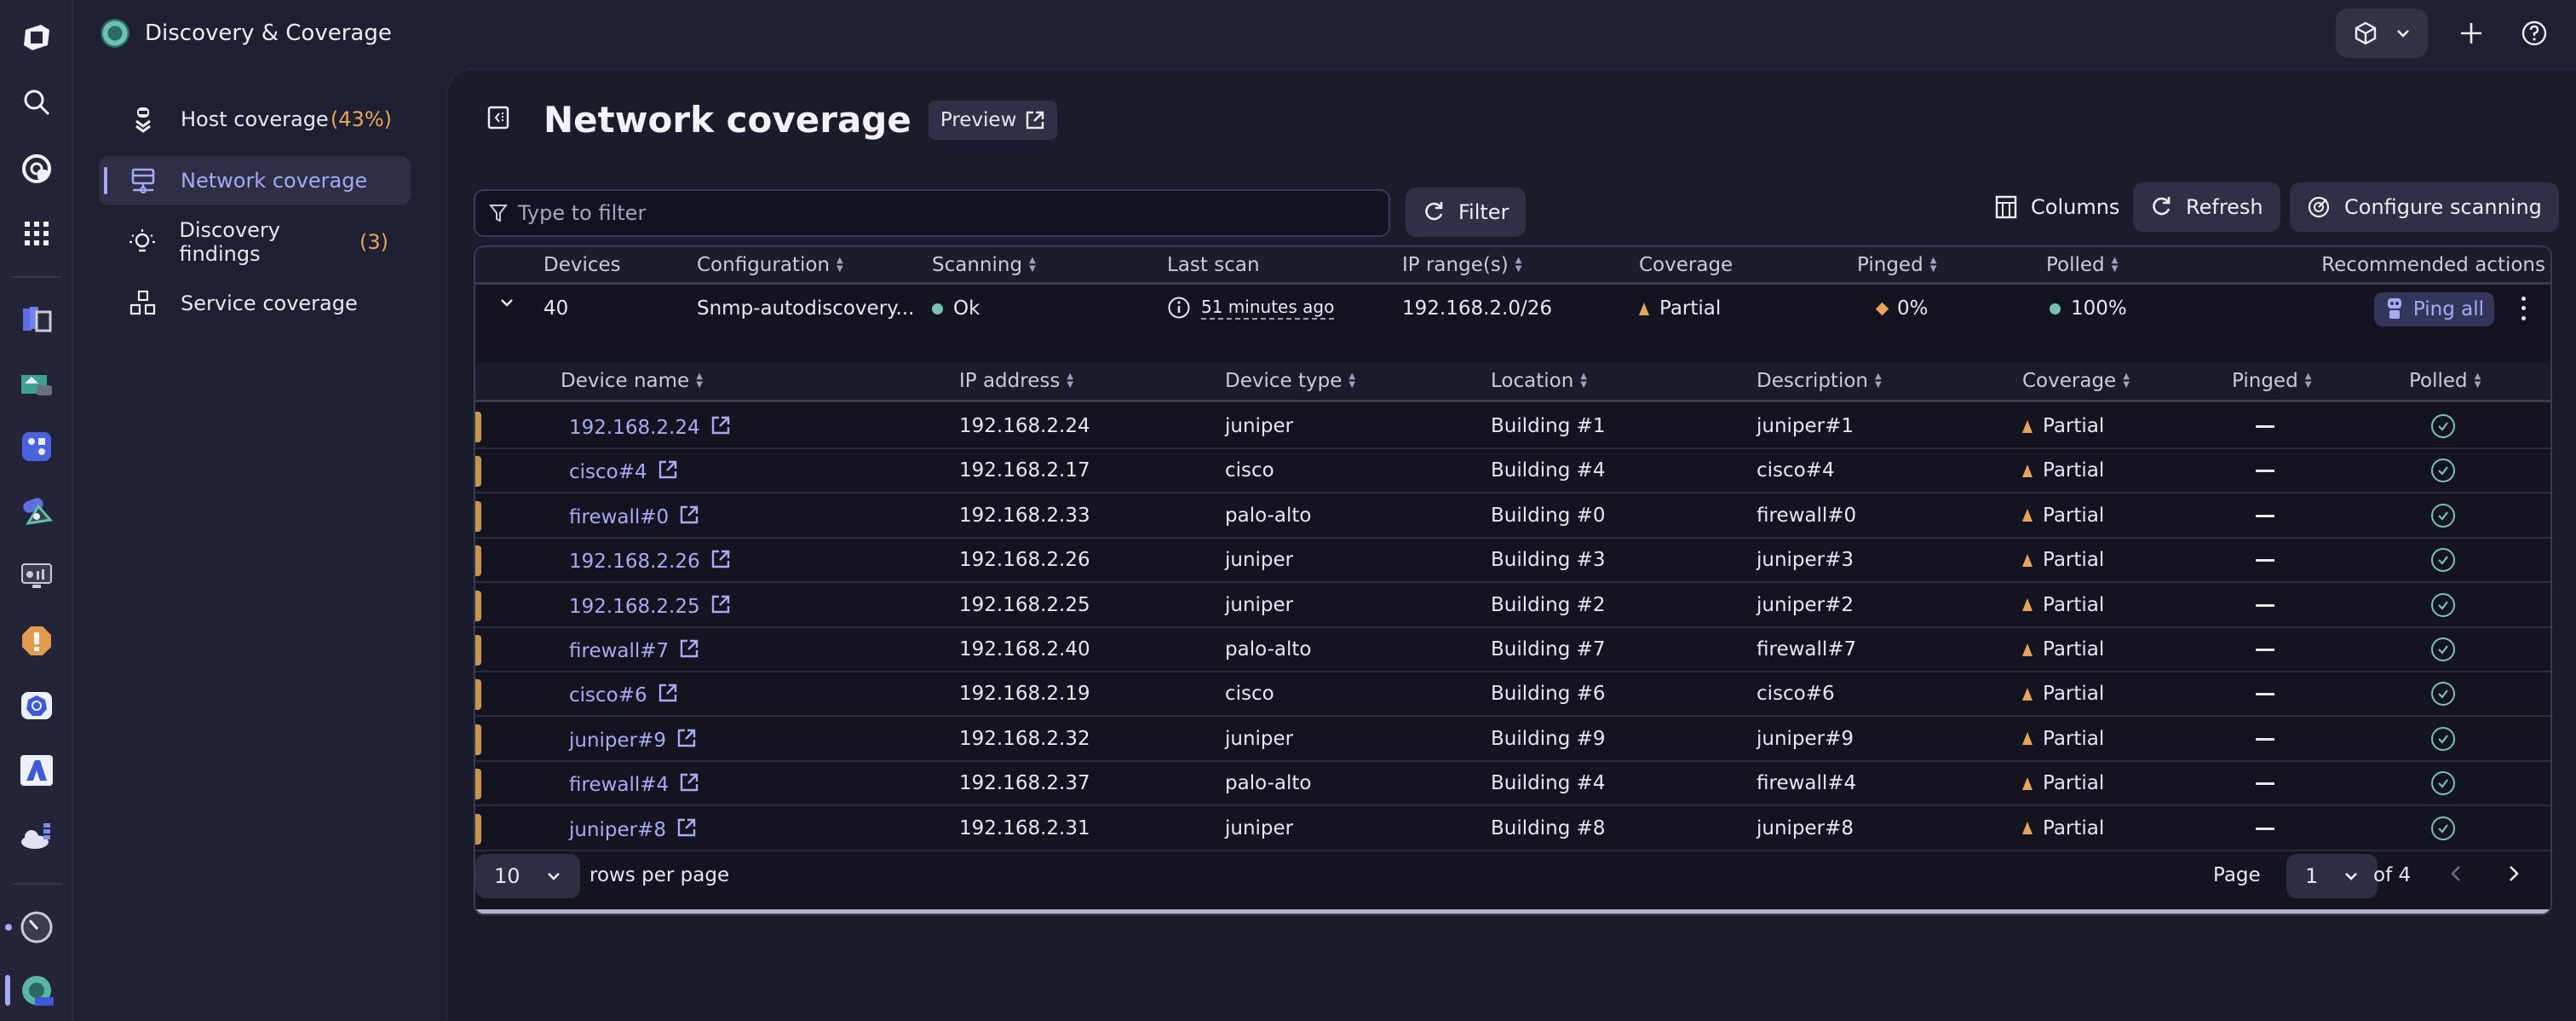 Image resolution: width=2576 pixels, height=1021 pixels. I want to click on device-name-link: cisco#6, so click(624, 696).